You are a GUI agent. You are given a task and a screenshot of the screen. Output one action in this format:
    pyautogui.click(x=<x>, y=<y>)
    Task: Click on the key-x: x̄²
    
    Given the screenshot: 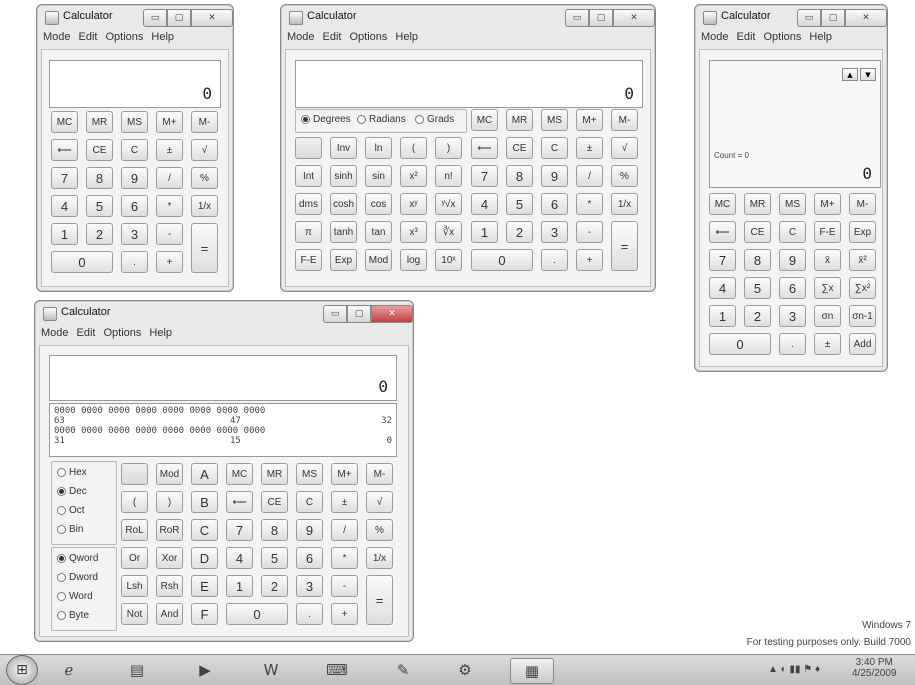 What is the action you would take?
    pyautogui.click(x=862, y=260)
    